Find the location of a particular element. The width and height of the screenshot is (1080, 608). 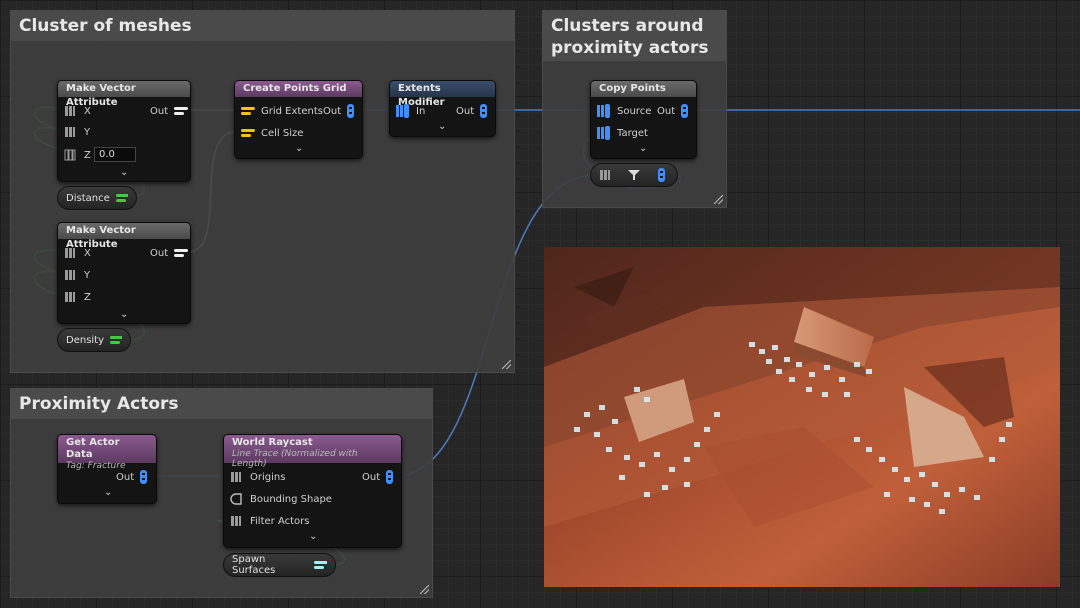

pill-label: Spawn Surfaces is located at coordinates (254, 565).